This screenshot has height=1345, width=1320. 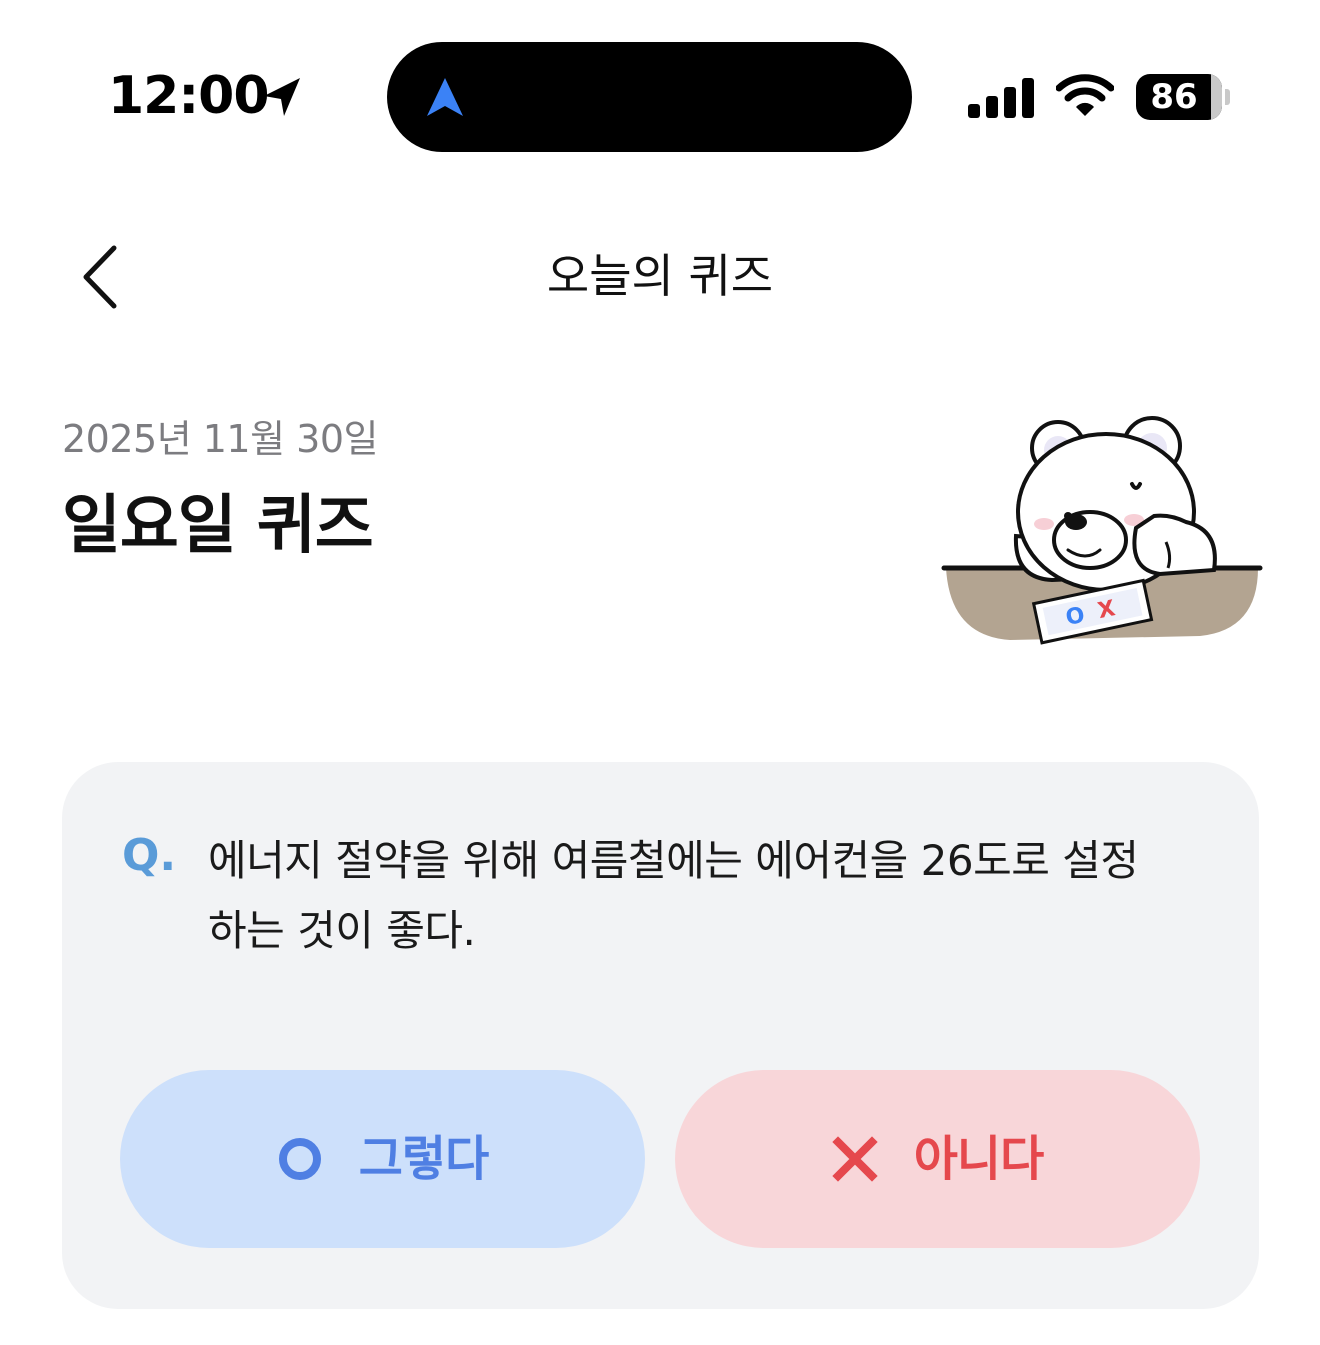 What do you see at coordinates (282, 97) in the screenshot?
I see `location-arrow-icon` at bounding box center [282, 97].